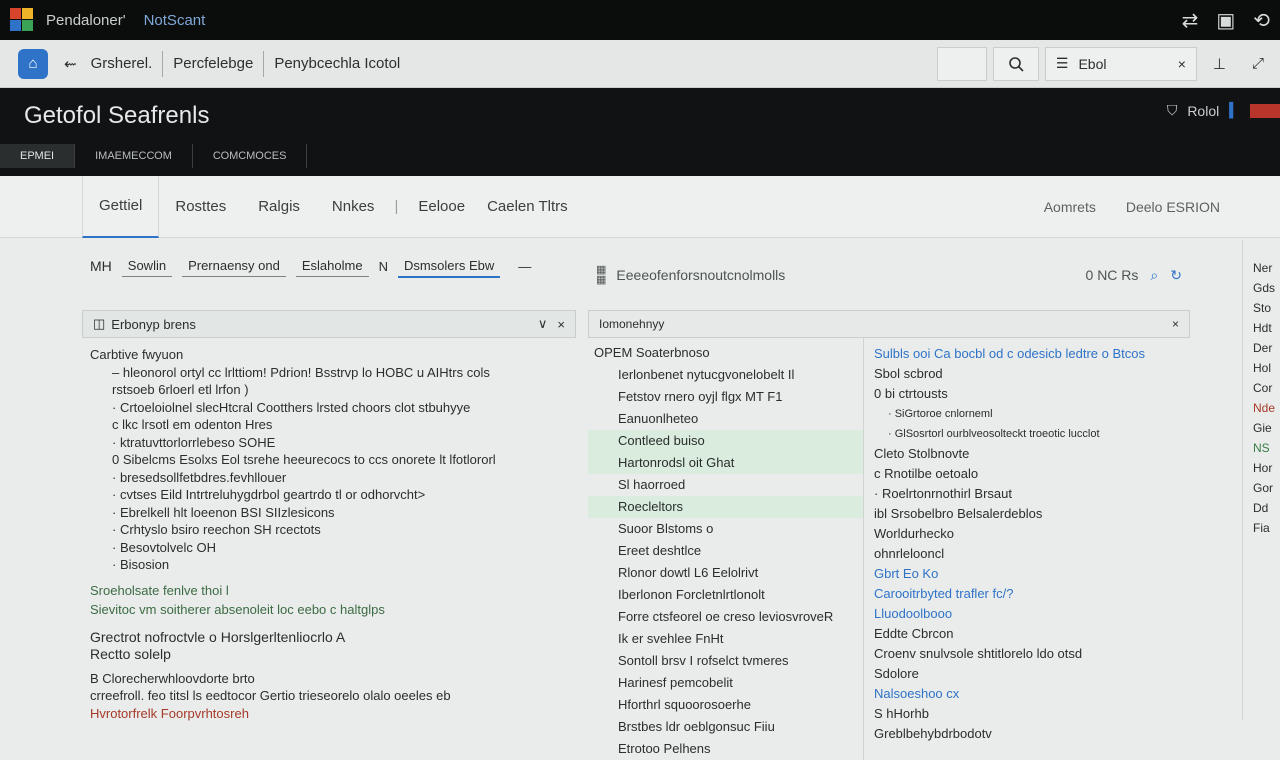 The image size is (1280, 760). What do you see at coordinates (906, 573) in the screenshot?
I see `detail-line: Gbrt Eo Ko` at bounding box center [906, 573].